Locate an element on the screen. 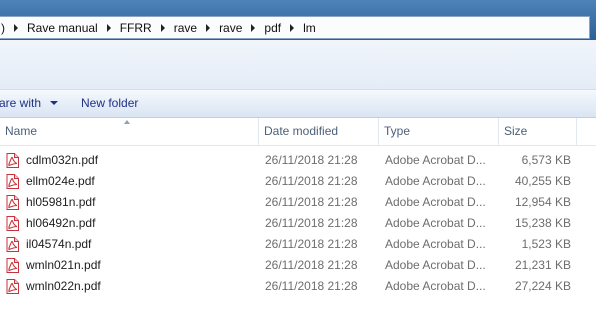 The image size is (596, 325). share-with-button: are with is located at coordinates (29, 103).